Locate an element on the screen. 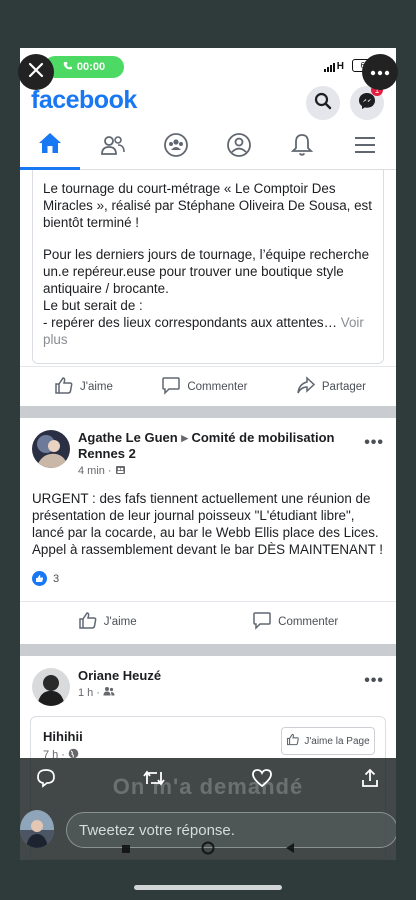 Image resolution: width=416 pixels, height=900 pixels. signal-indicator: H is located at coordinates (333, 66).